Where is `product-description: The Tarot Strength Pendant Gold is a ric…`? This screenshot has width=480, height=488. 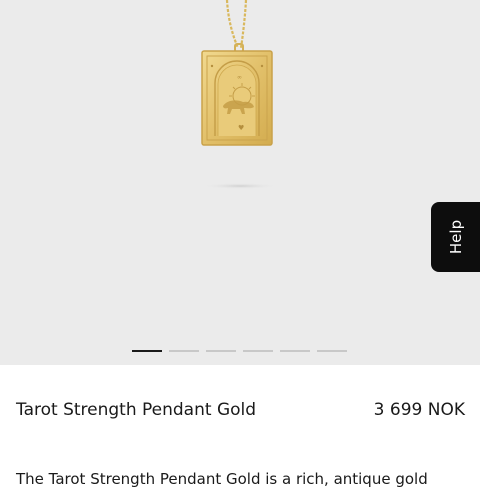 product-description: The Tarot Strength Pendant Gold is a ric… is located at coordinates (222, 479).